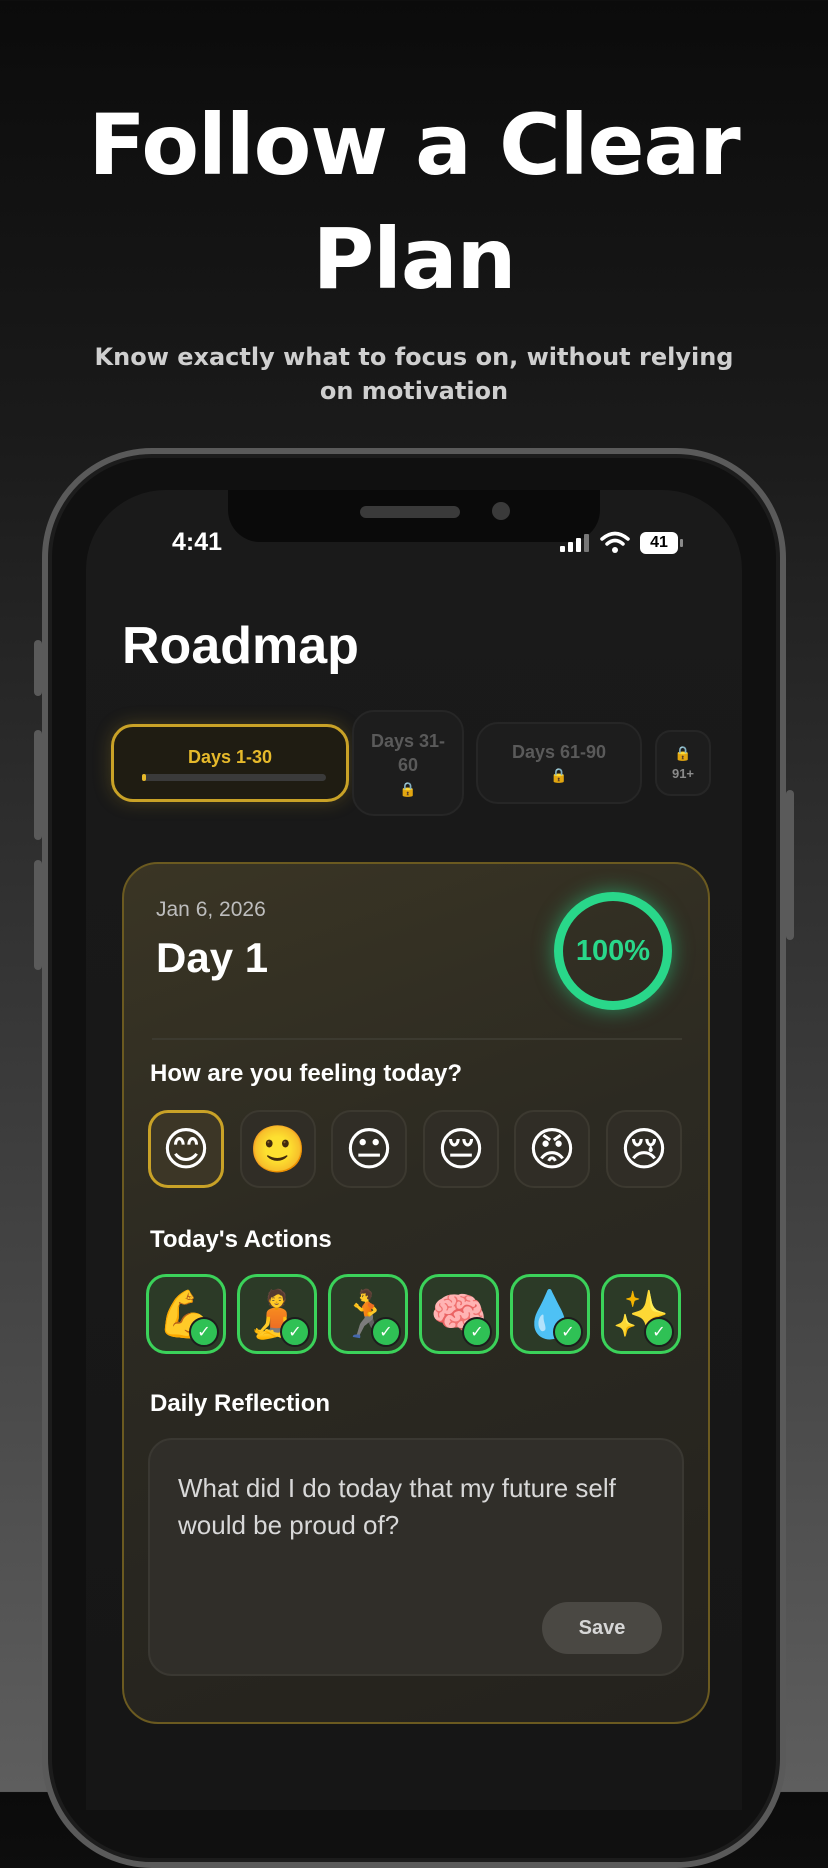 Image resolution: width=828 pixels, height=1868 pixels. I want to click on page-title: Roadmap, so click(240, 646).